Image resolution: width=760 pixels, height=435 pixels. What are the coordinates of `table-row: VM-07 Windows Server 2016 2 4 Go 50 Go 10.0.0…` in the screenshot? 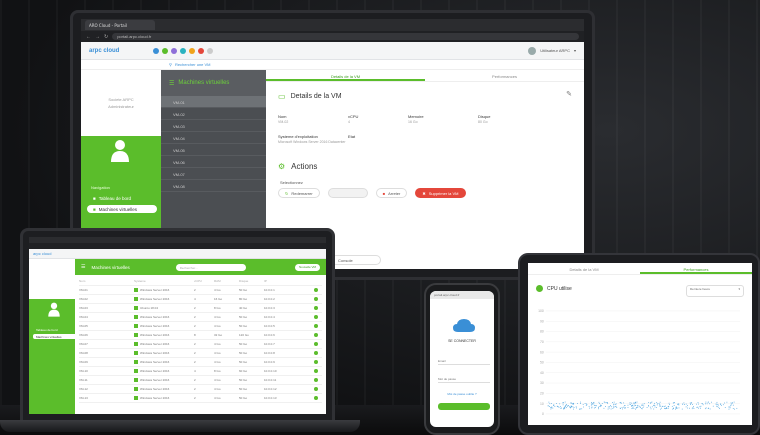 It's located at (200, 344).